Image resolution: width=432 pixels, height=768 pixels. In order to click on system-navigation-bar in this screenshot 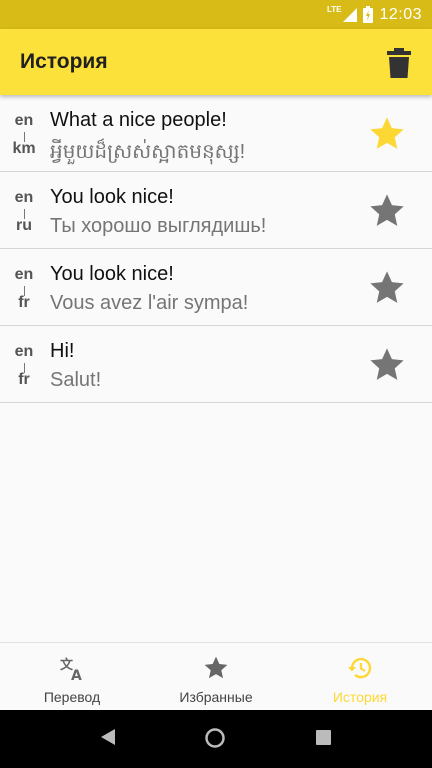, I will do `click(216, 739)`.